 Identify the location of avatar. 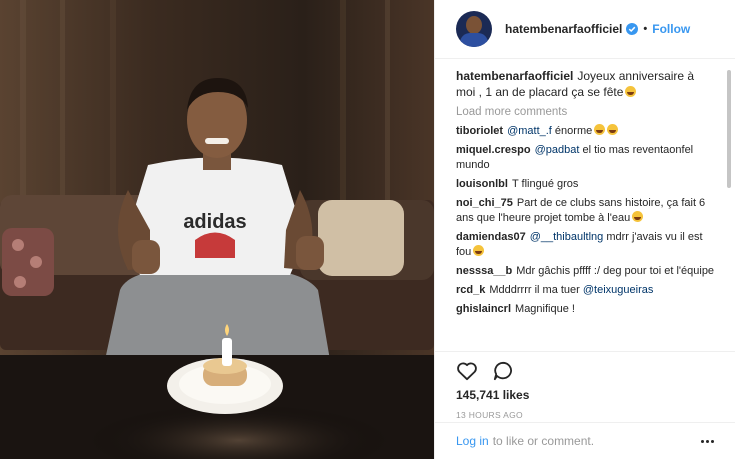
(474, 29).